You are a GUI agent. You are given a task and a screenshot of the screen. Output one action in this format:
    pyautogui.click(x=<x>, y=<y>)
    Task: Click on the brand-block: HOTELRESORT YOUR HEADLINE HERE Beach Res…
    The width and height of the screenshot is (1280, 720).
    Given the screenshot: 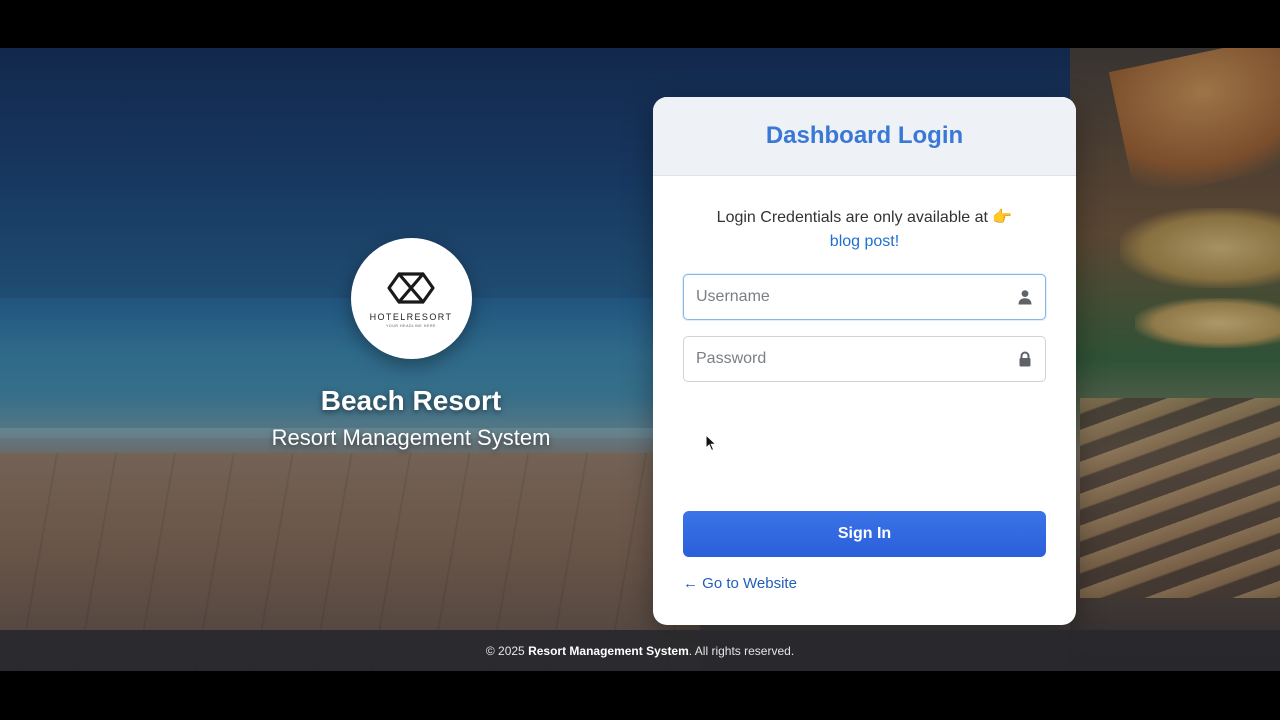 What is the action you would take?
    pyautogui.click(x=411, y=344)
    